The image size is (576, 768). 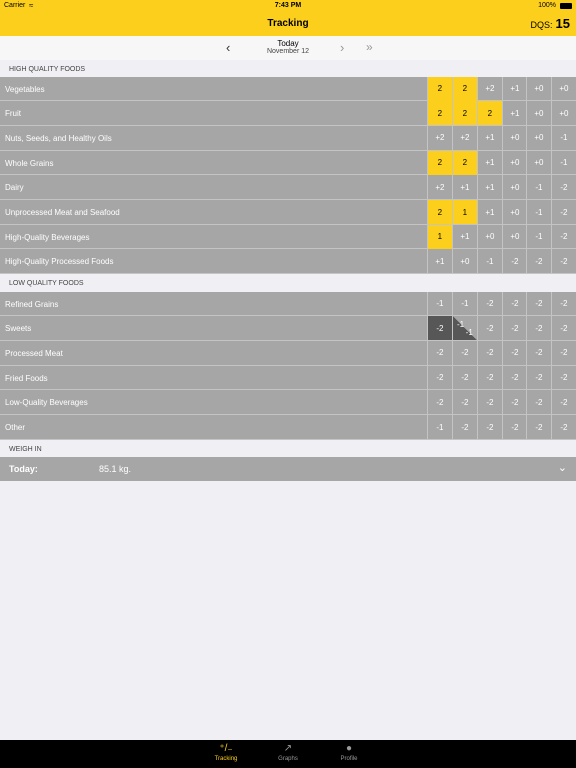 I want to click on serving-cell: -1 -1, so click(x=464, y=328).